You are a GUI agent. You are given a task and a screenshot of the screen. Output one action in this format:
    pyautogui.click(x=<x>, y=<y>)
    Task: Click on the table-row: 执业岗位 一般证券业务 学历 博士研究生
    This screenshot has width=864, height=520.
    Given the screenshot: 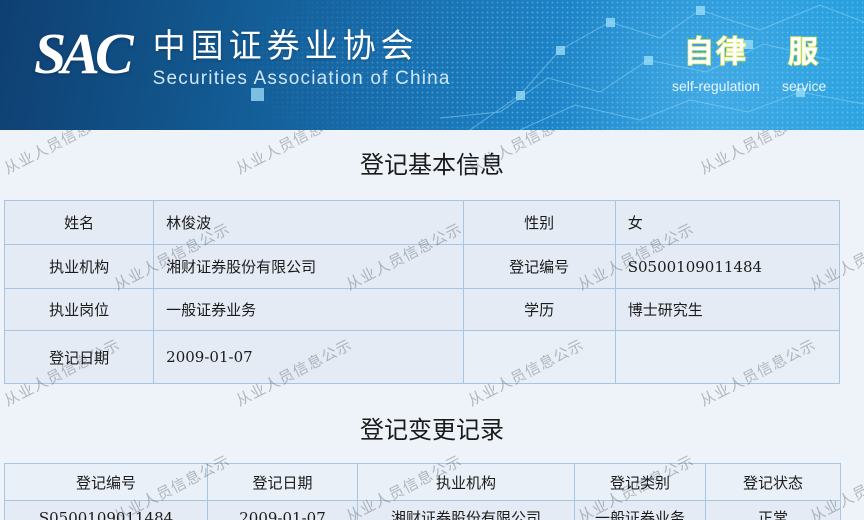 What is the action you would take?
    pyautogui.click(x=422, y=309)
    